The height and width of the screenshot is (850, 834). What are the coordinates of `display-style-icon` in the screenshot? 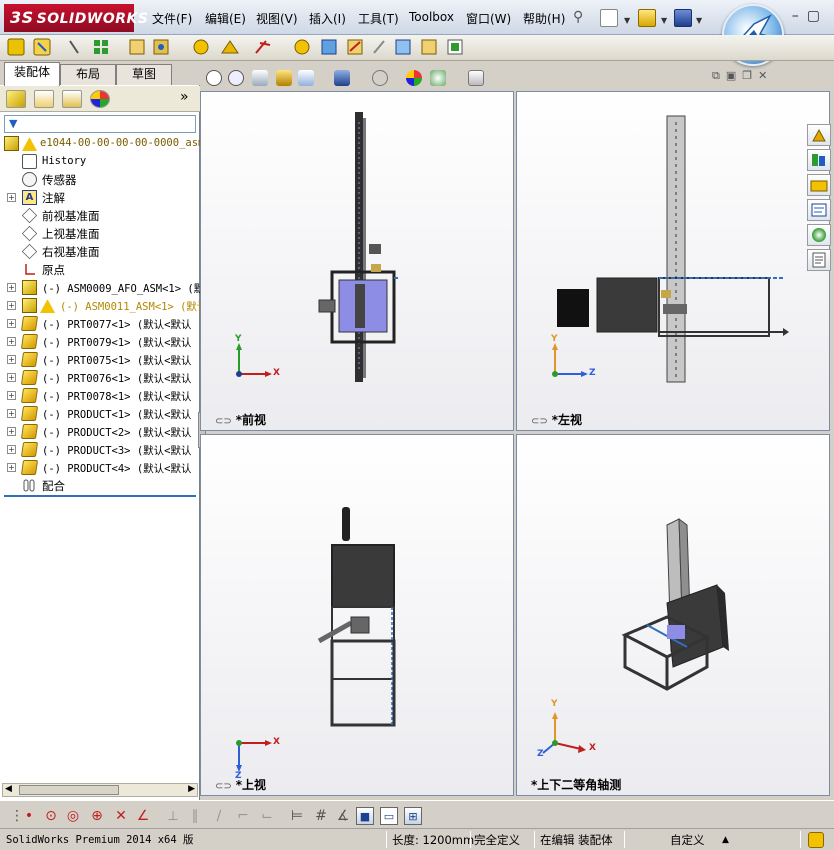 It's located at (342, 78).